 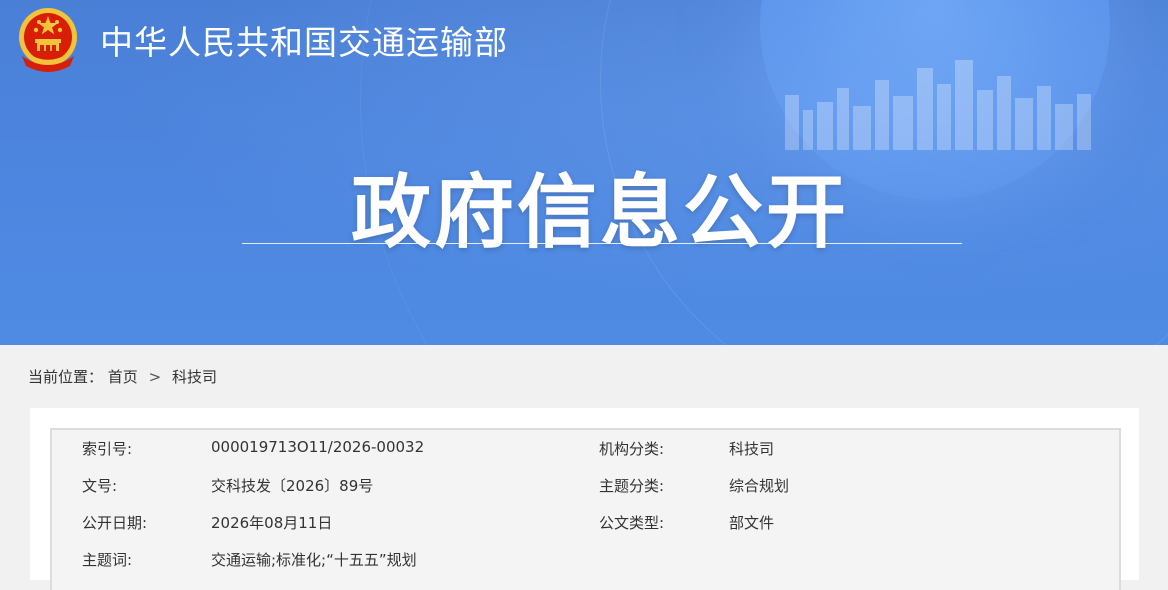 I want to click on info-value: 2026年08月11日, so click(x=272, y=523).